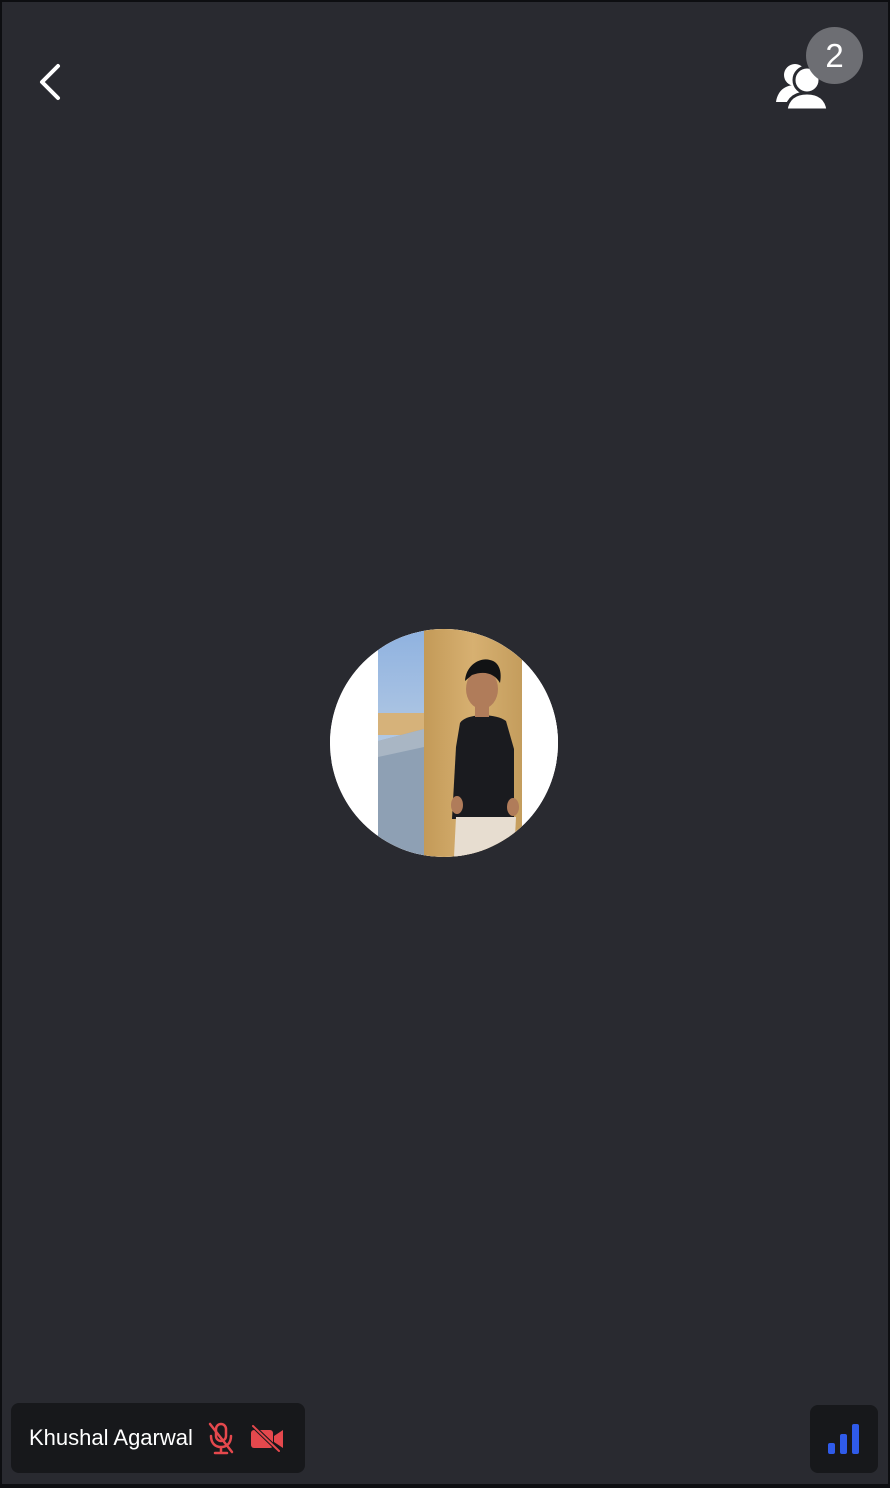 The image size is (890, 1488). I want to click on network-quality-button, so click(844, 1439).